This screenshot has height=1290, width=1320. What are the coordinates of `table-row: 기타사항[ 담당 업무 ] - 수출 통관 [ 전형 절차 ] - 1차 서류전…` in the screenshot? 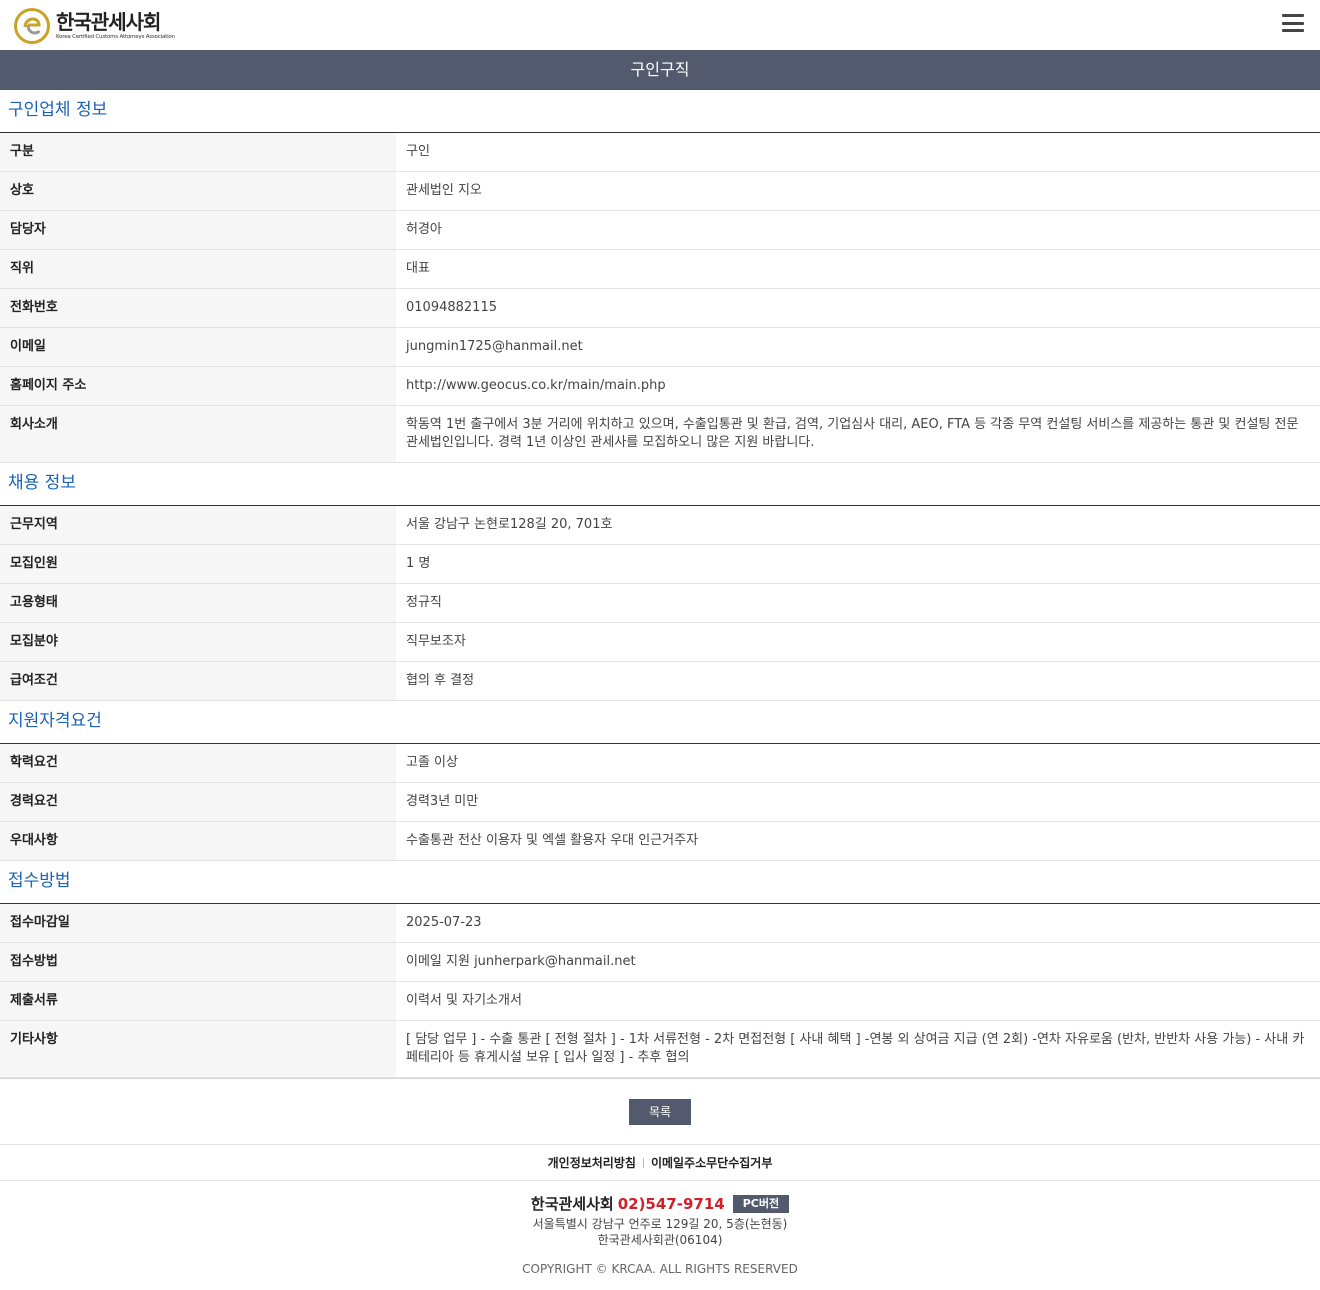 It's located at (660, 1049).